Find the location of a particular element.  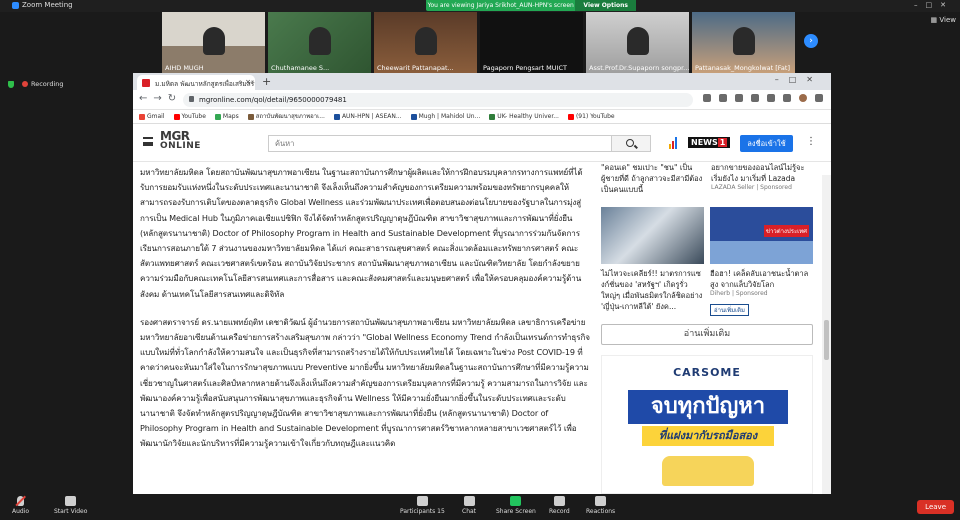

news1-number: 1 is located at coordinates (722, 142).